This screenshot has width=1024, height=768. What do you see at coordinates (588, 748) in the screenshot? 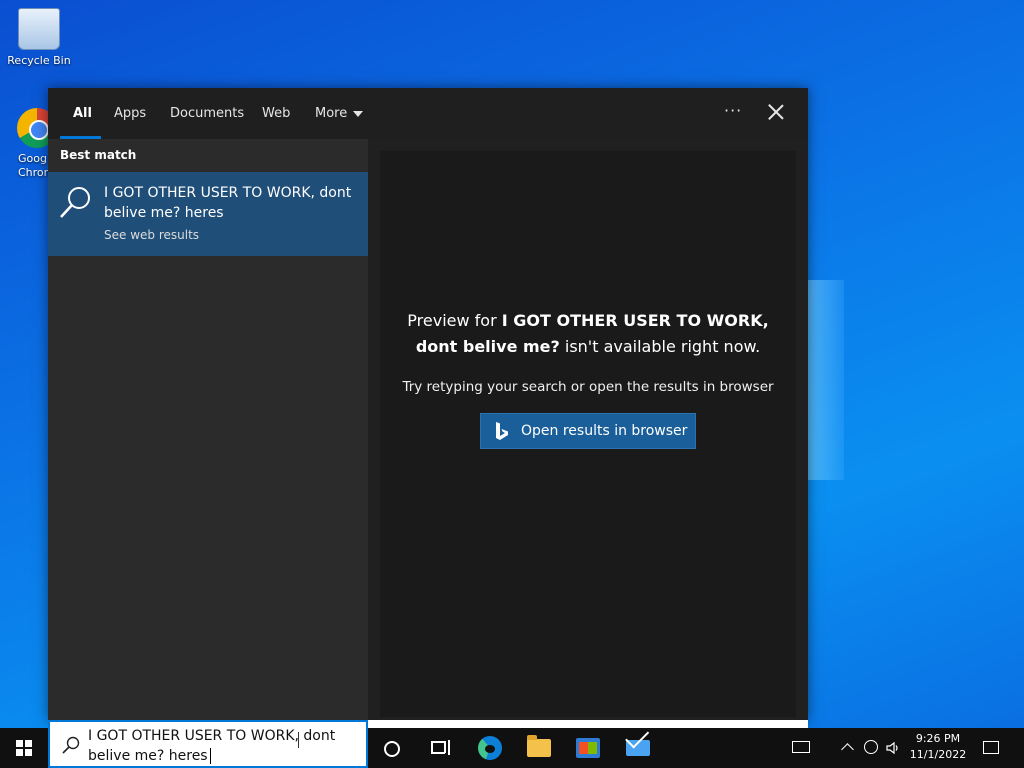
I see `microsoft-store-icon` at bounding box center [588, 748].